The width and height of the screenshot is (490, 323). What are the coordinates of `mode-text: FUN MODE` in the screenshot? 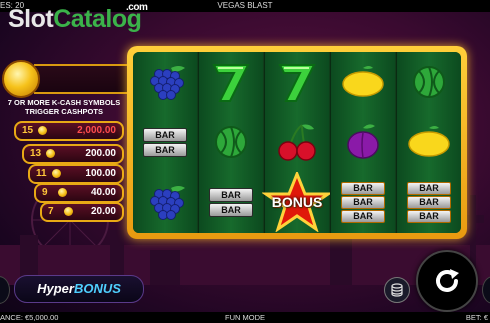 It's located at (245, 317).